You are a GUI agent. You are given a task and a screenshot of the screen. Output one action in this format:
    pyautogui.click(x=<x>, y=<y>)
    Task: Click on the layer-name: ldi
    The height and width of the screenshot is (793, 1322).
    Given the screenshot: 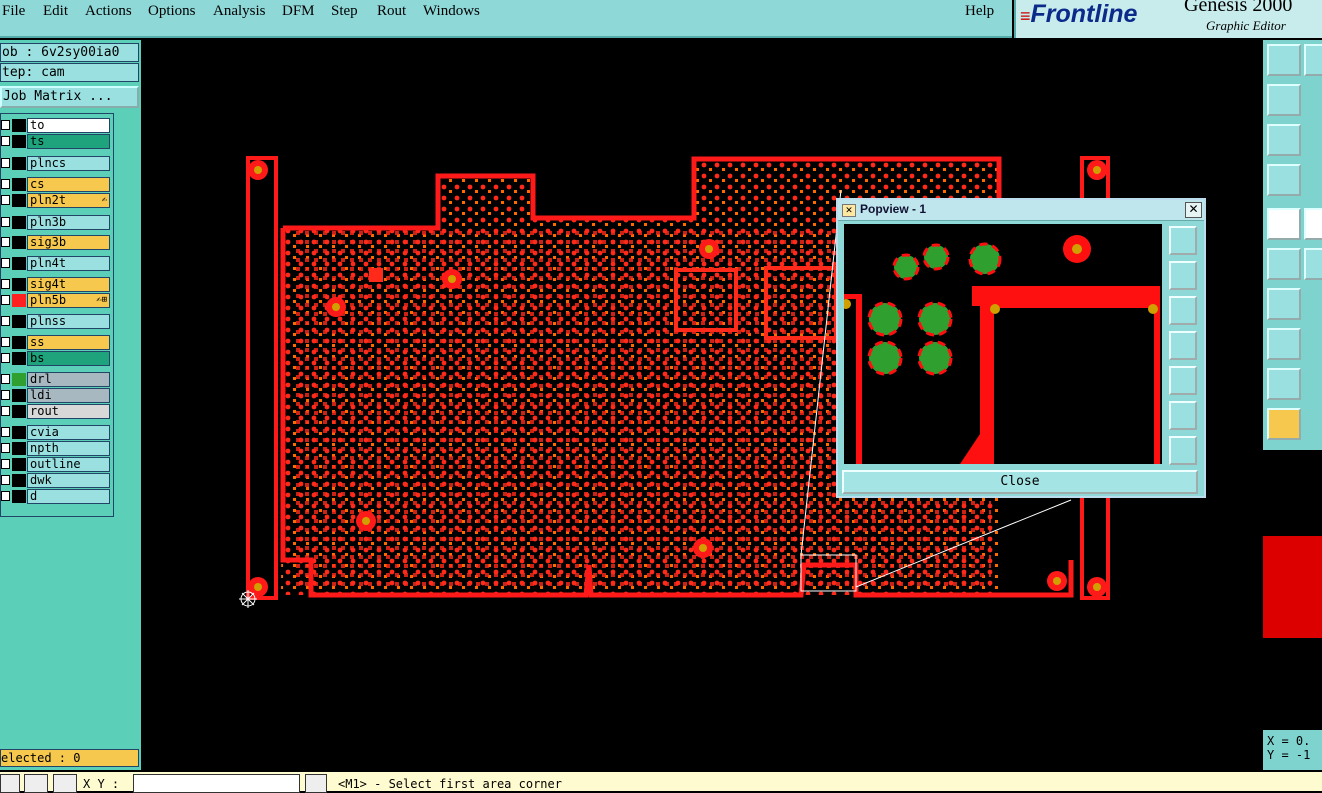 What is the action you would take?
    pyautogui.click(x=68, y=395)
    